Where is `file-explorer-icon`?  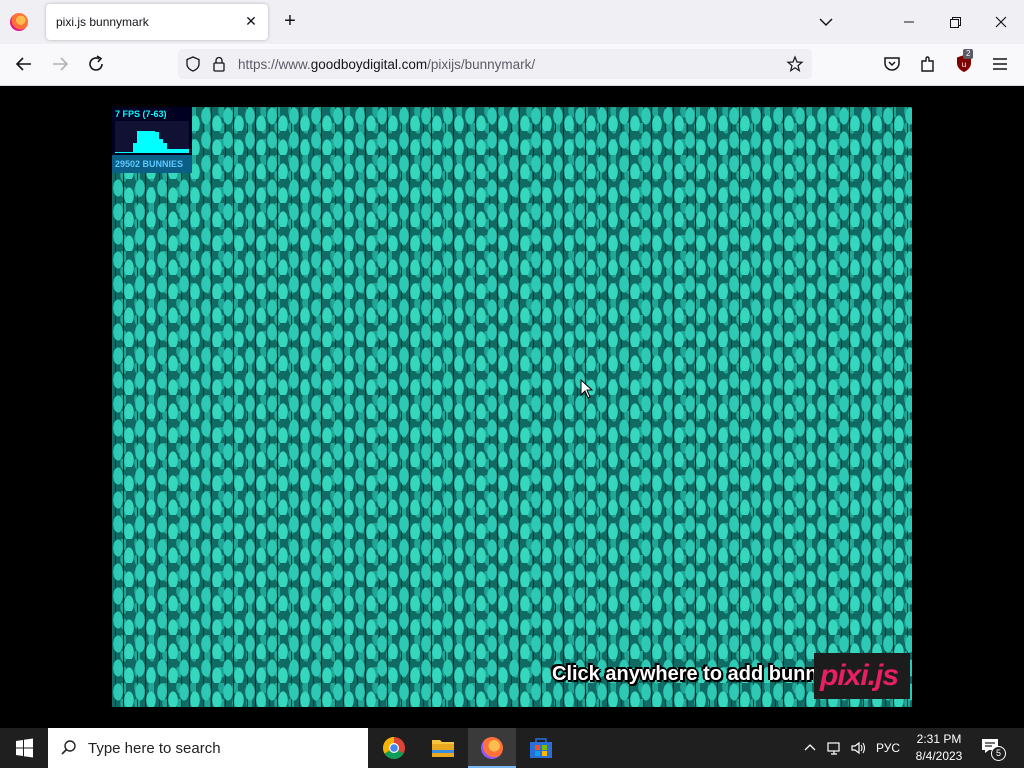
file-explorer-icon is located at coordinates (443, 748).